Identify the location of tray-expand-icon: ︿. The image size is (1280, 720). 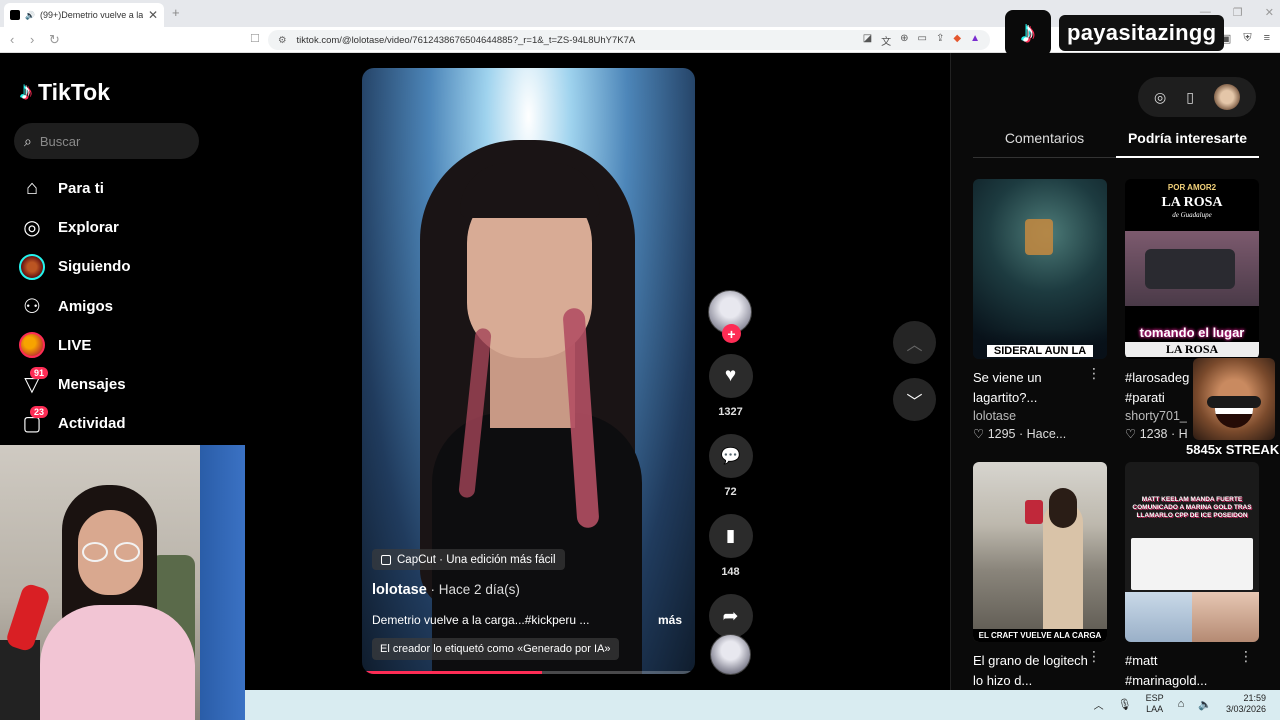
(1099, 704).